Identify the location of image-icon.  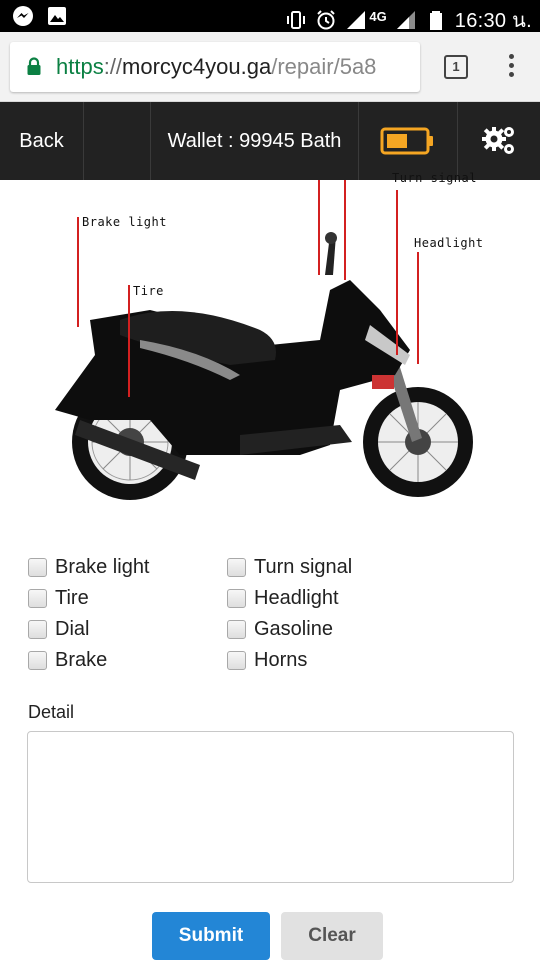
(57, 16).